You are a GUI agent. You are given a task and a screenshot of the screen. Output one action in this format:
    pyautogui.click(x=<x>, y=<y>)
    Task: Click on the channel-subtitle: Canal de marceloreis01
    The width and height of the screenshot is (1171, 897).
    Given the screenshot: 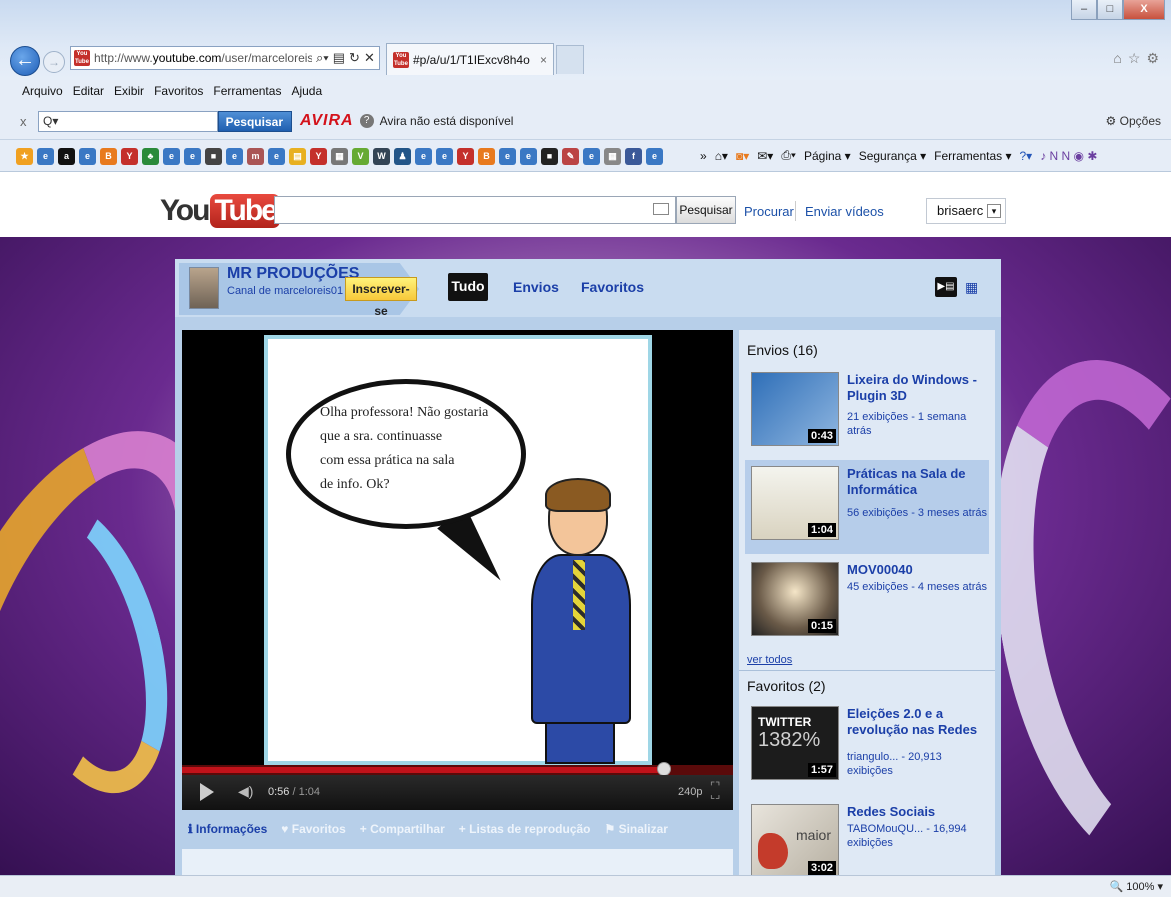 What is the action you would take?
    pyautogui.click(x=285, y=291)
    